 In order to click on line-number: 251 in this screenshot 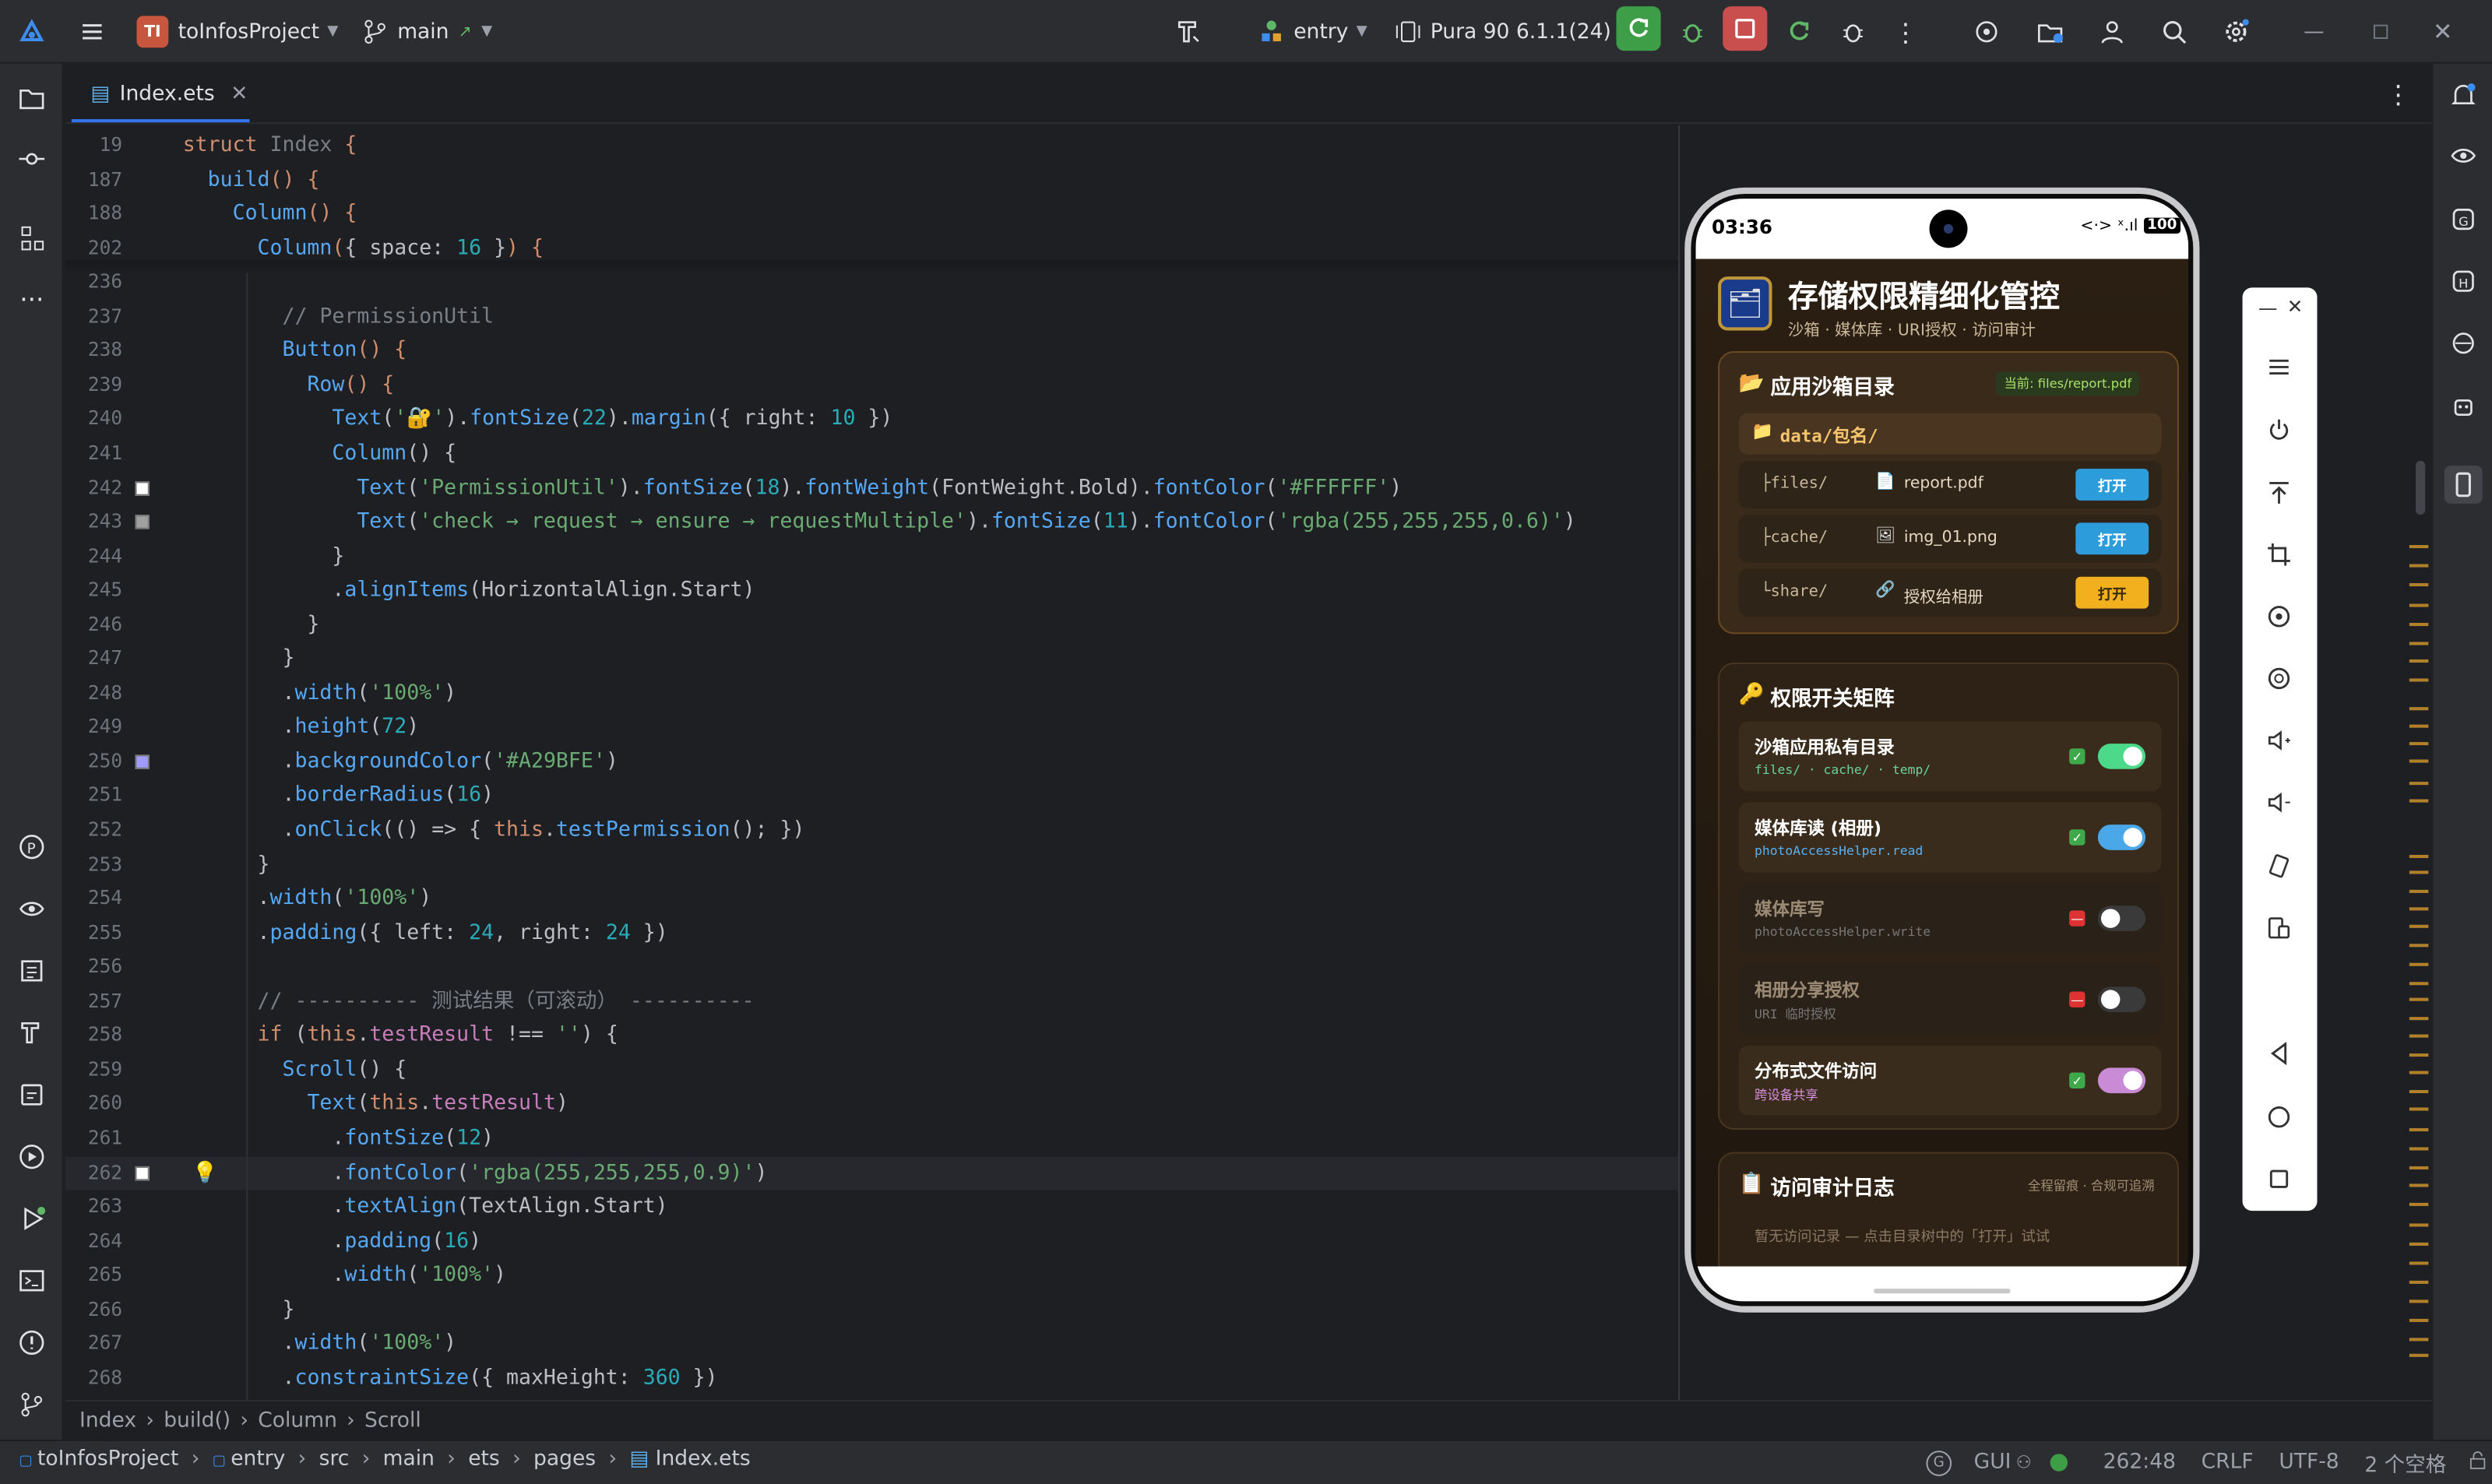, I will do `click(93, 797)`.